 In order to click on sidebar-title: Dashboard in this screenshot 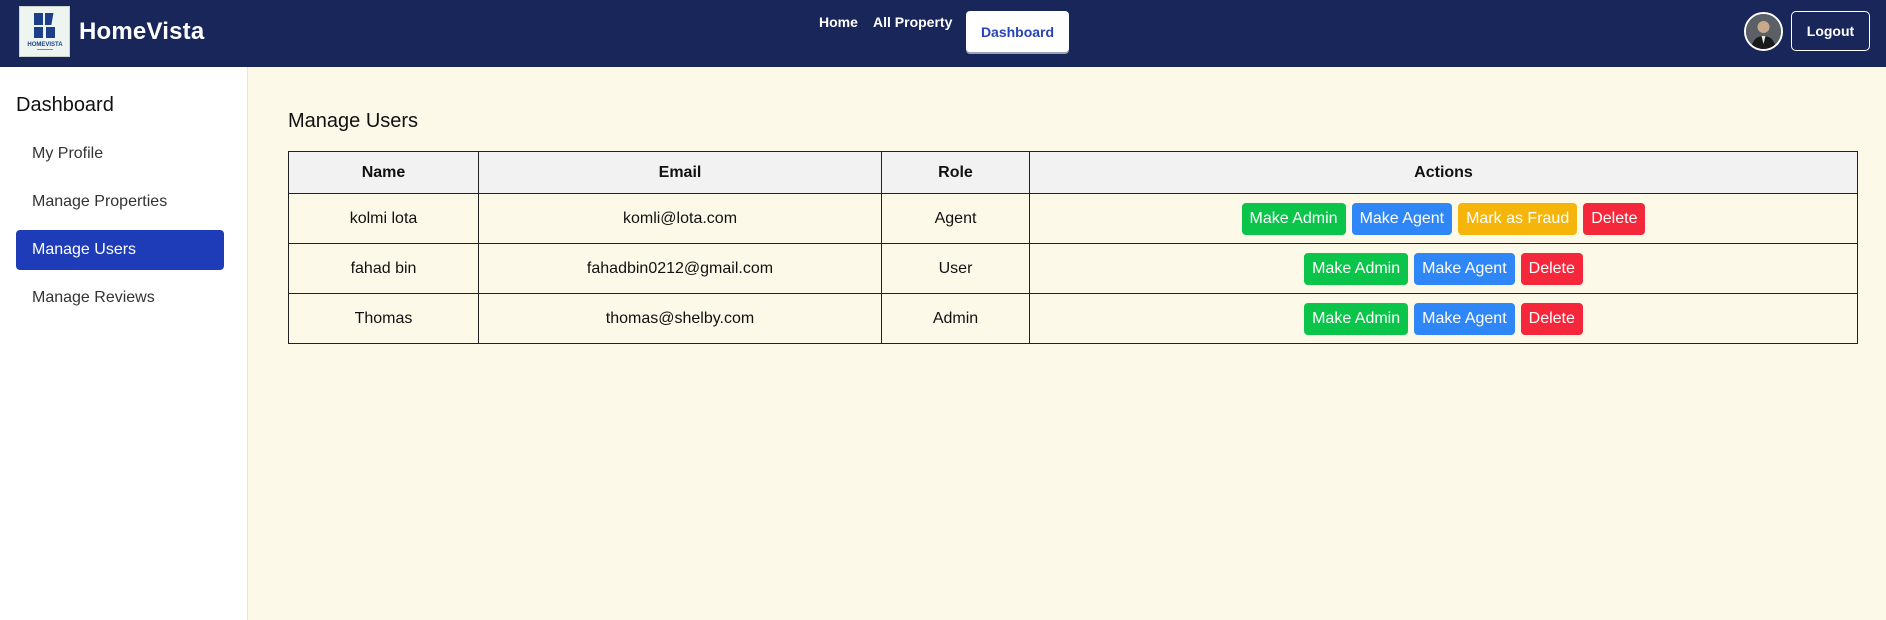, I will do `click(65, 105)`.